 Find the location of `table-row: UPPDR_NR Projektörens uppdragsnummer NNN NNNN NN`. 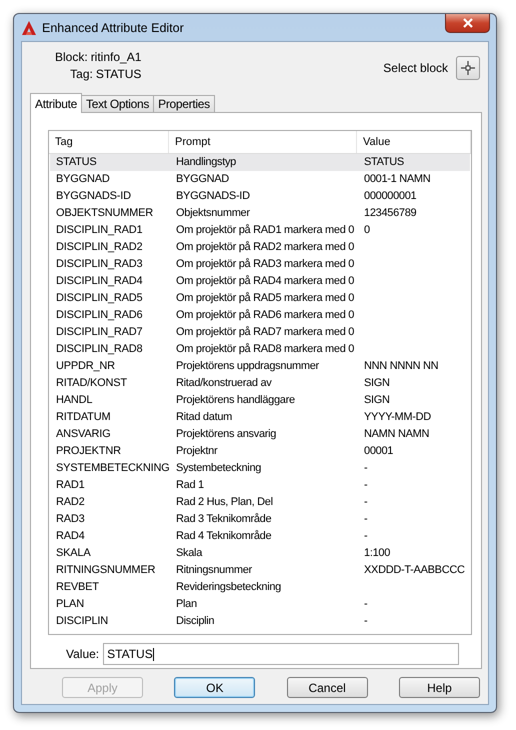

table-row: UPPDR_NR Projektörens uppdragsnummer NNN NNNN NN is located at coordinates (260, 366).